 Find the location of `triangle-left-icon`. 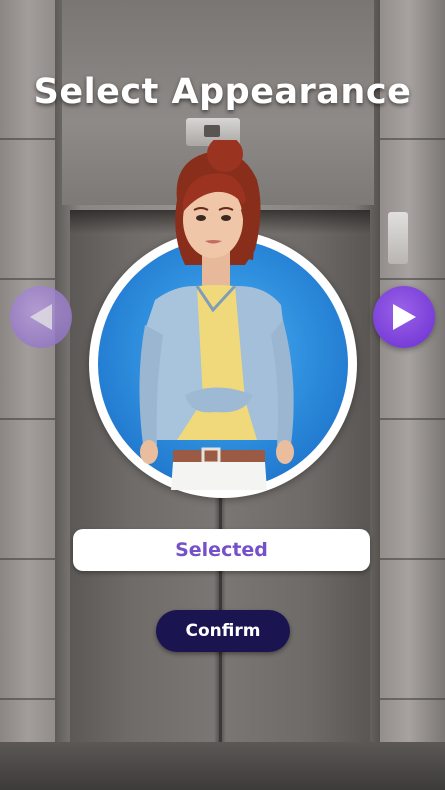

triangle-left-icon is located at coordinates (41, 317).